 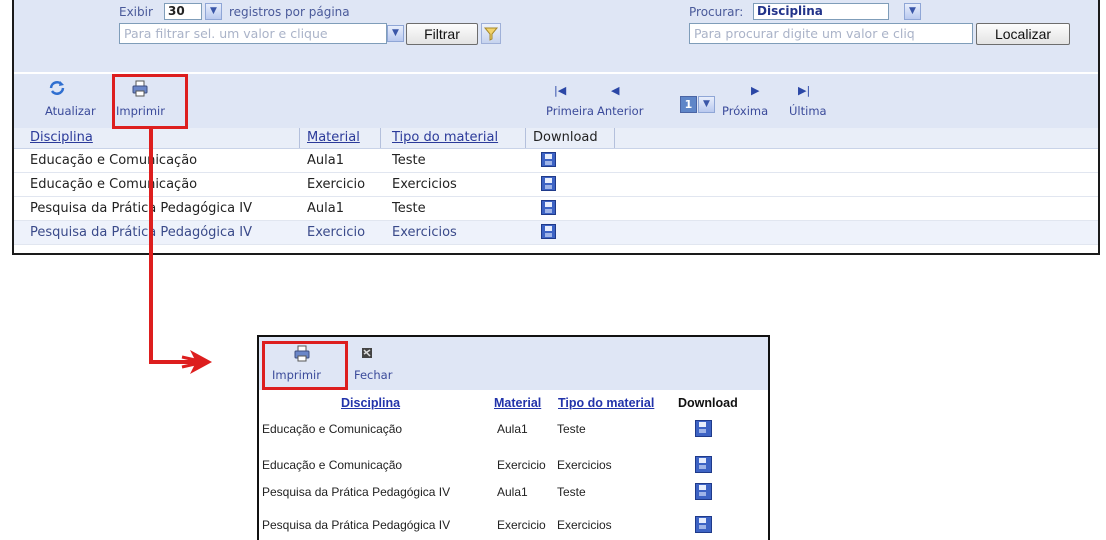 What do you see at coordinates (70, 111) in the screenshot?
I see `refresh-label: Atualizar` at bounding box center [70, 111].